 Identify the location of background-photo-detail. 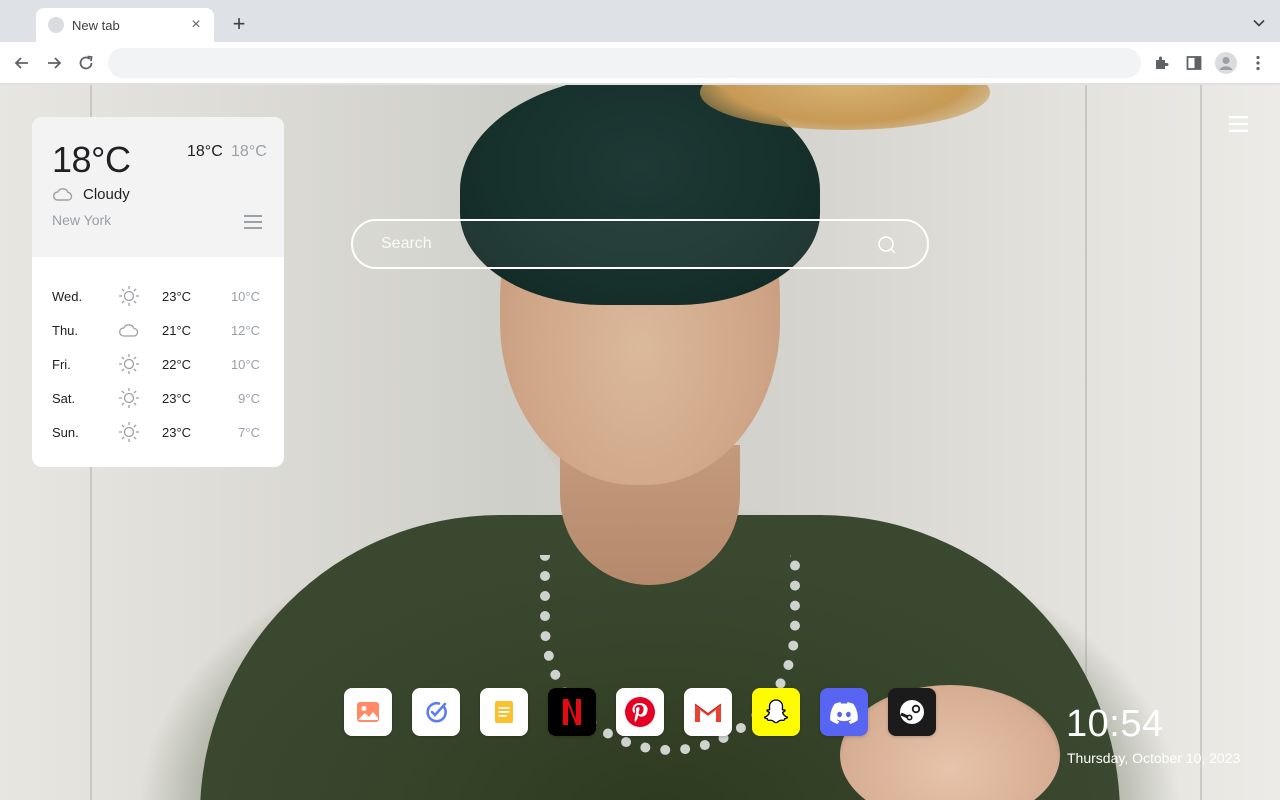
(1201, 442).